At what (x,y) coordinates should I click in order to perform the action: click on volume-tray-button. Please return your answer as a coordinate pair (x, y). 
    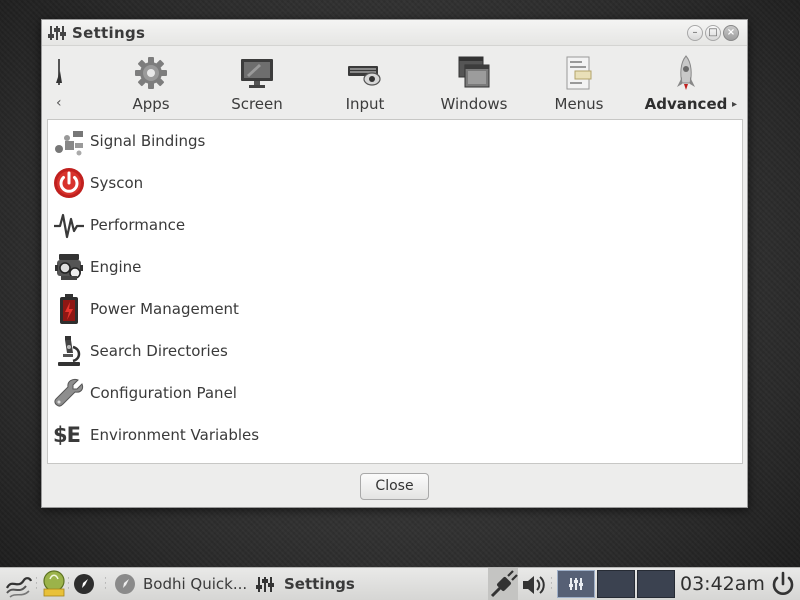
    Looking at the image, I should click on (534, 584).